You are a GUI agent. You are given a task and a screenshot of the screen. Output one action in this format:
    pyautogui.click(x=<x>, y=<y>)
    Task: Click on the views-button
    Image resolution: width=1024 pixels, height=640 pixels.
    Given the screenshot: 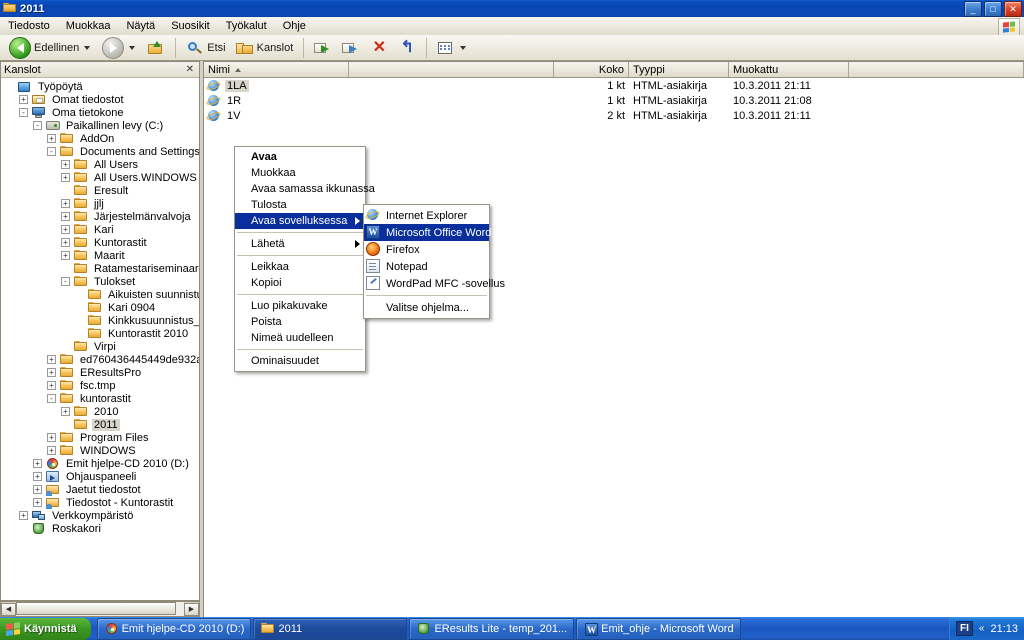 What is the action you would take?
    pyautogui.click(x=452, y=48)
    